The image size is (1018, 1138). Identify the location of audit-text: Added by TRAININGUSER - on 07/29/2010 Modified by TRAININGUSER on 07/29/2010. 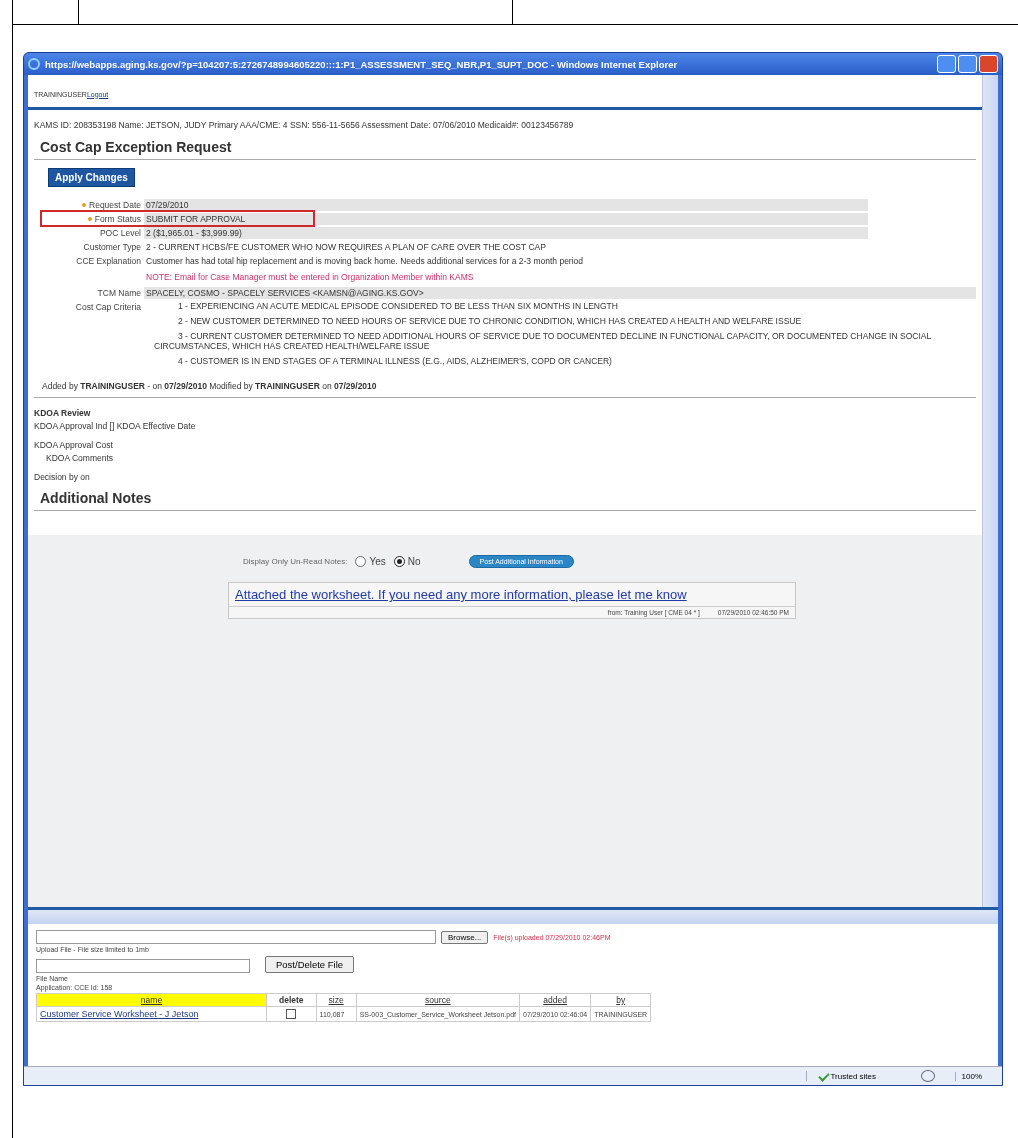
(505, 384).